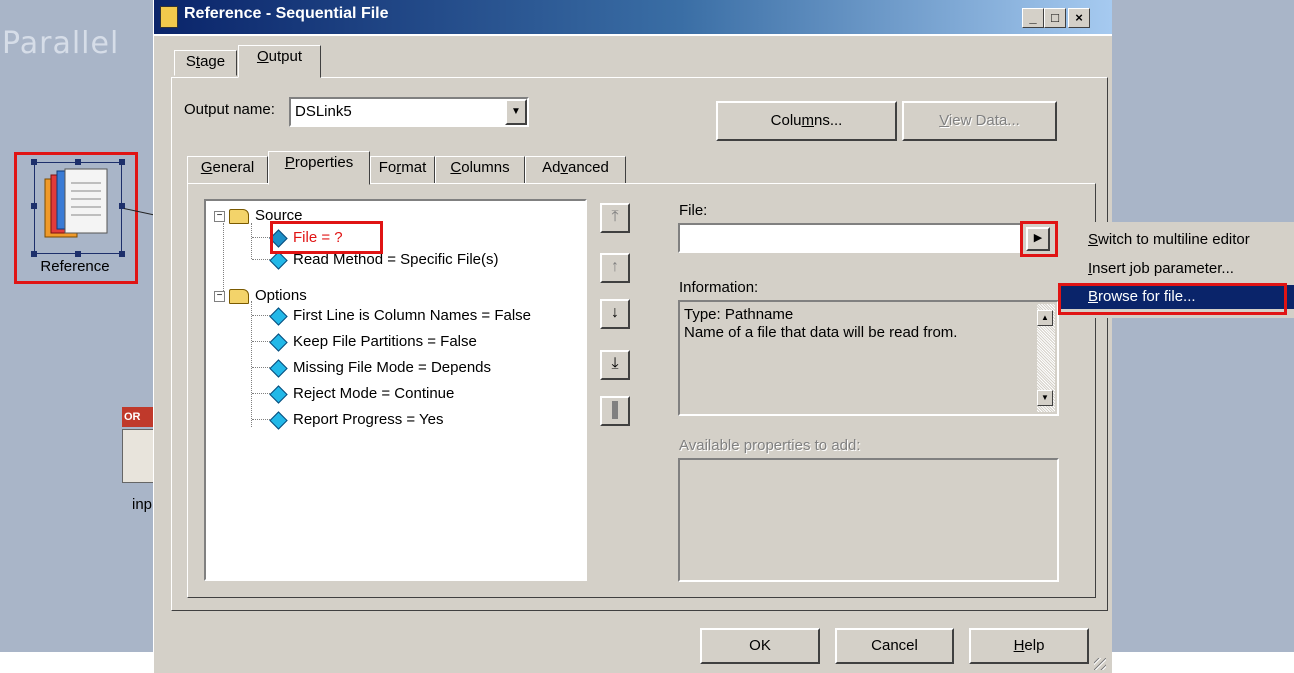 This screenshot has width=1294, height=673. What do you see at coordinates (374, 393) in the screenshot?
I see `tree-node-label: Reject Mode = Continue` at bounding box center [374, 393].